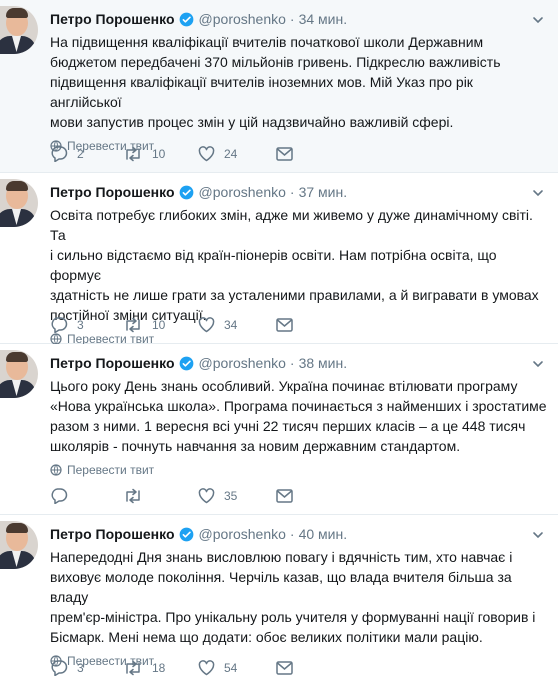 The image size is (558, 687). What do you see at coordinates (218, 153) in the screenshot?
I see `like-button: 24` at bounding box center [218, 153].